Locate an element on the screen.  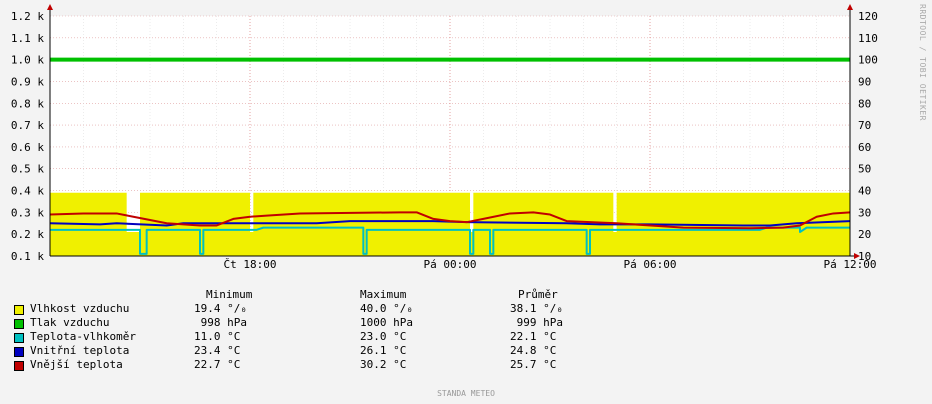
legend-max: 26.1 °C is located at coordinates (383, 350).